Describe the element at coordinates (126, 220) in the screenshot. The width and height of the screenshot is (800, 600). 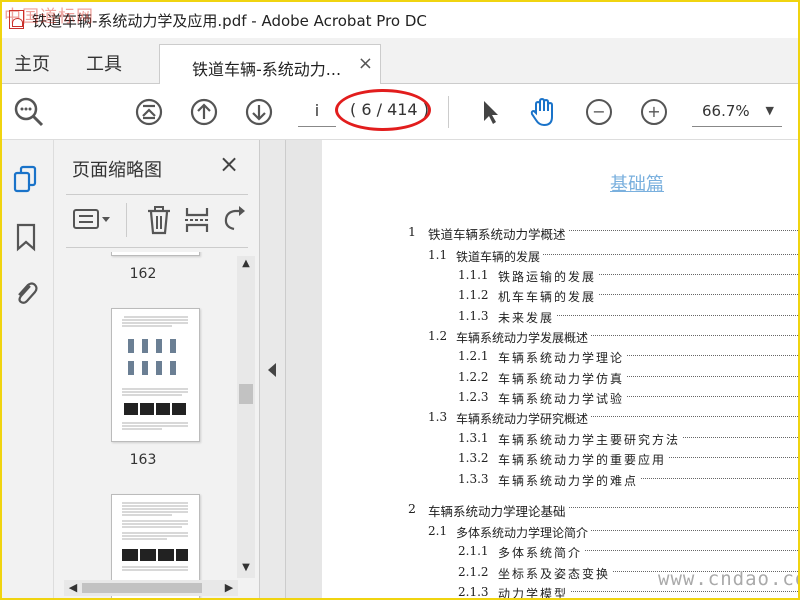
I see `thumb-toolbar-divider` at that location.